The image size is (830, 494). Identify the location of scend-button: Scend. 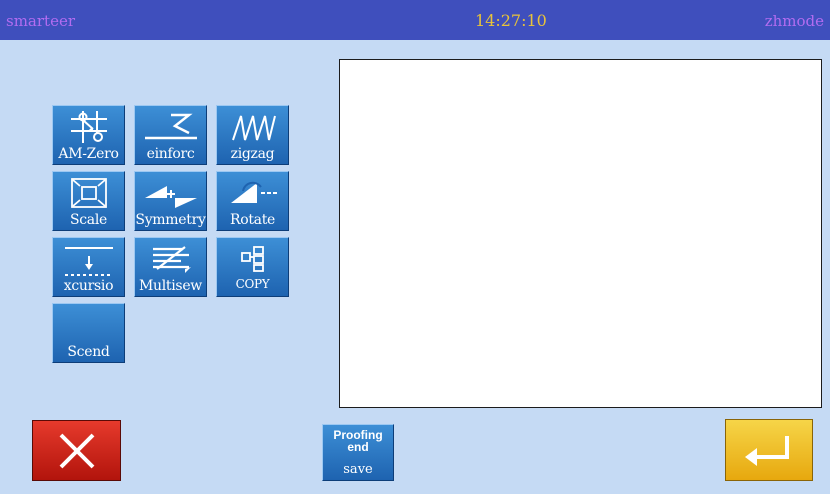
(88, 333).